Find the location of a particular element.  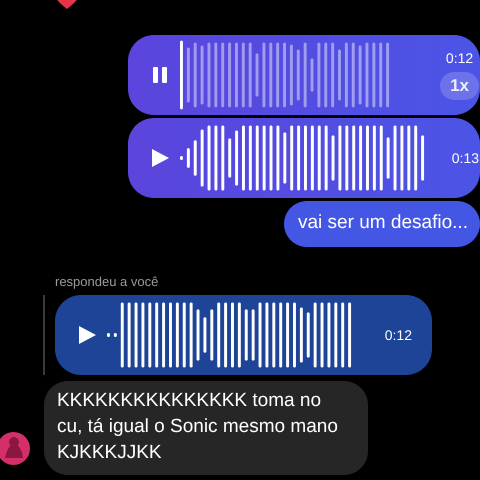

pause-icon is located at coordinates (160, 75).